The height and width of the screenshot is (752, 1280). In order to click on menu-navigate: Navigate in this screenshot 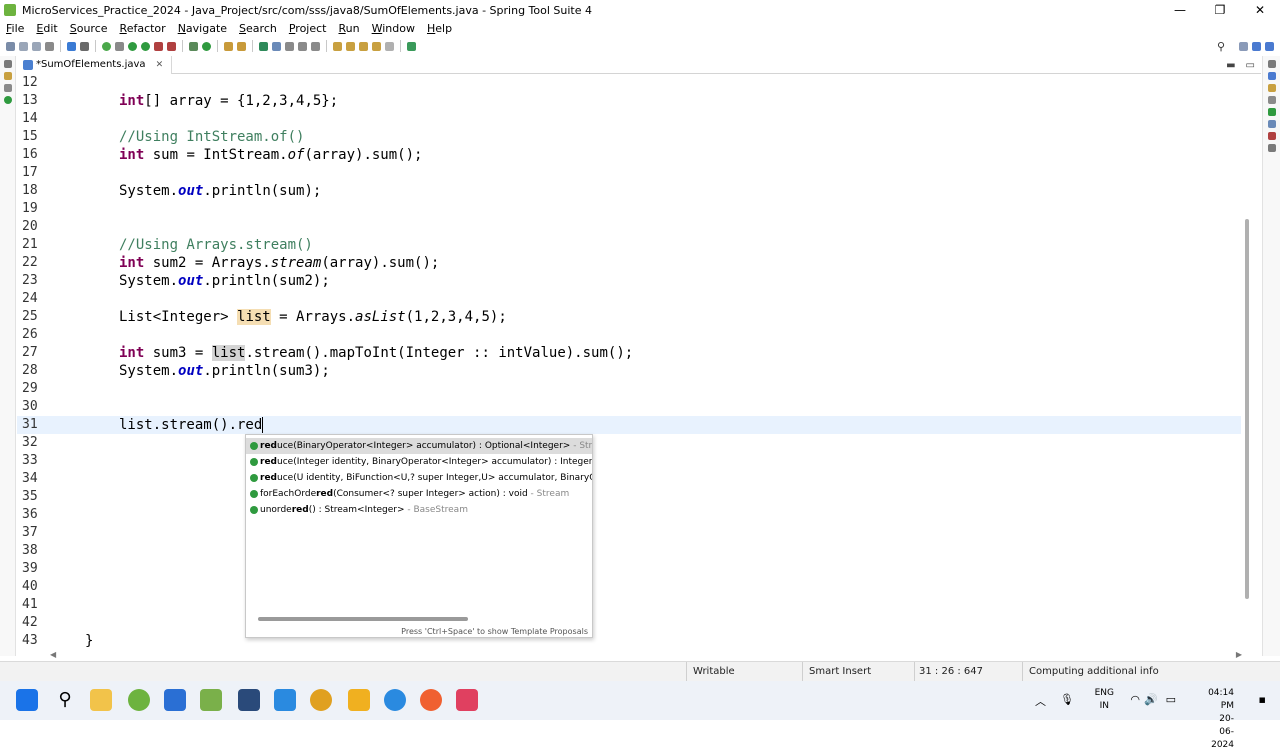, I will do `click(202, 28)`.